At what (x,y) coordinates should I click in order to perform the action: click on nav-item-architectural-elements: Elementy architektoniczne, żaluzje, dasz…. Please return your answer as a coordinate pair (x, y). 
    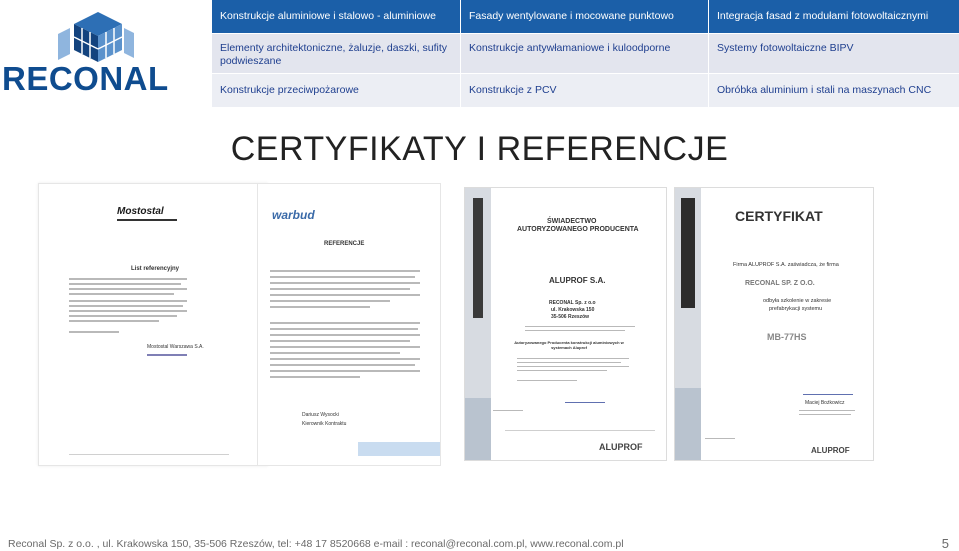
    Looking at the image, I should click on (336, 53).